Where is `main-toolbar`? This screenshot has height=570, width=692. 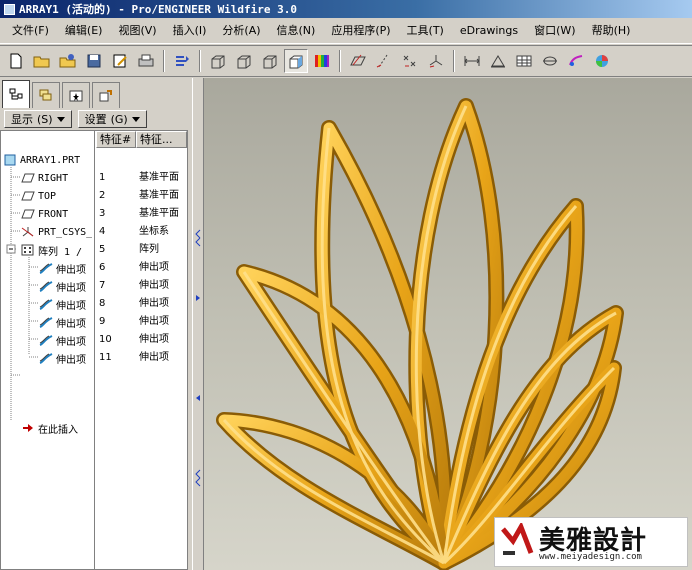 main-toolbar is located at coordinates (346, 61).